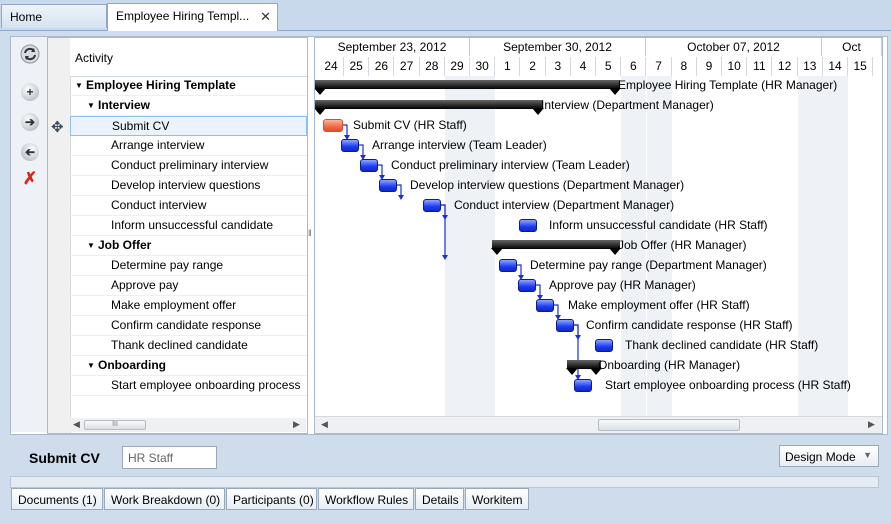 The height and width of the screenshot is (524, 891). Describe the element at coordinates (439, 499) in the screenshot. I see `bottom-tab: Details` at that location.